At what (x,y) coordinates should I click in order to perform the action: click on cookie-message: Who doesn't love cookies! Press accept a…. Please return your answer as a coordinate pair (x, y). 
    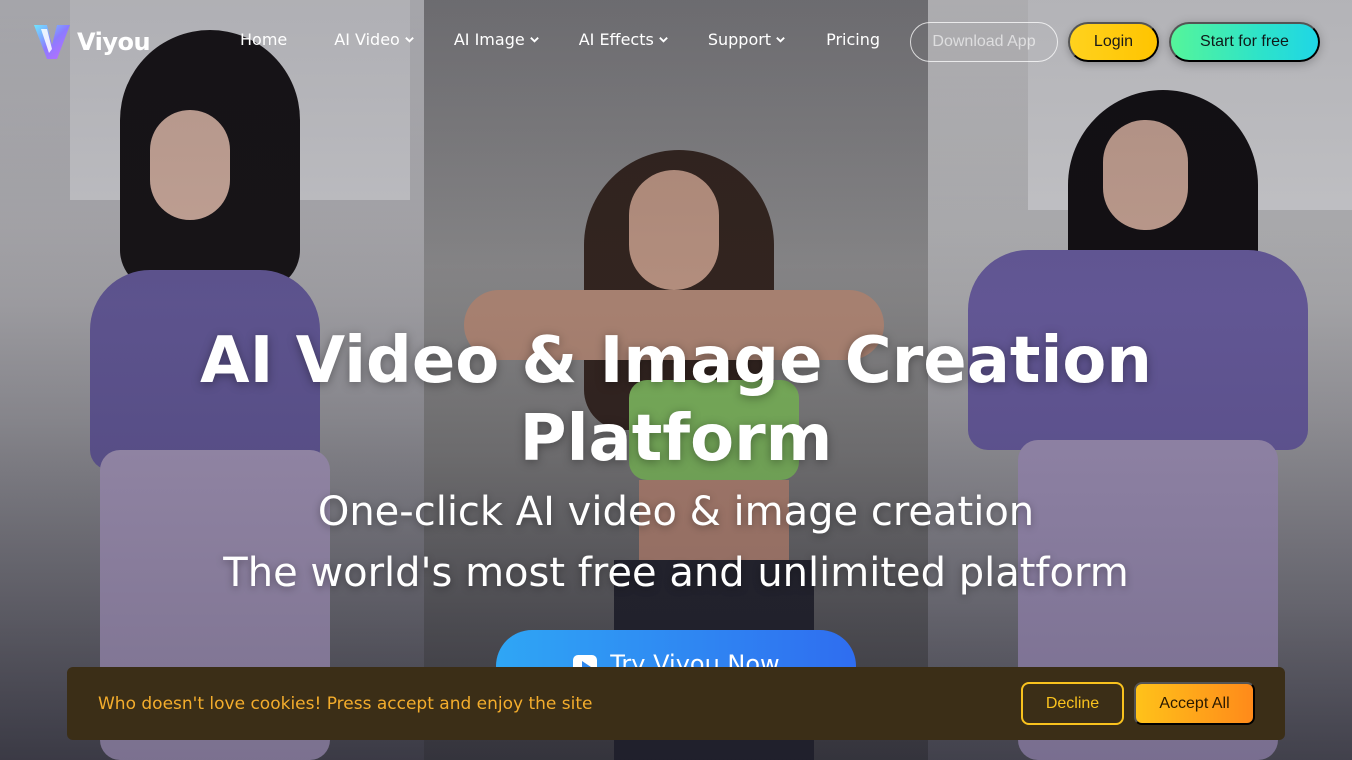
    Looking at the image, I should click on (345, 704).